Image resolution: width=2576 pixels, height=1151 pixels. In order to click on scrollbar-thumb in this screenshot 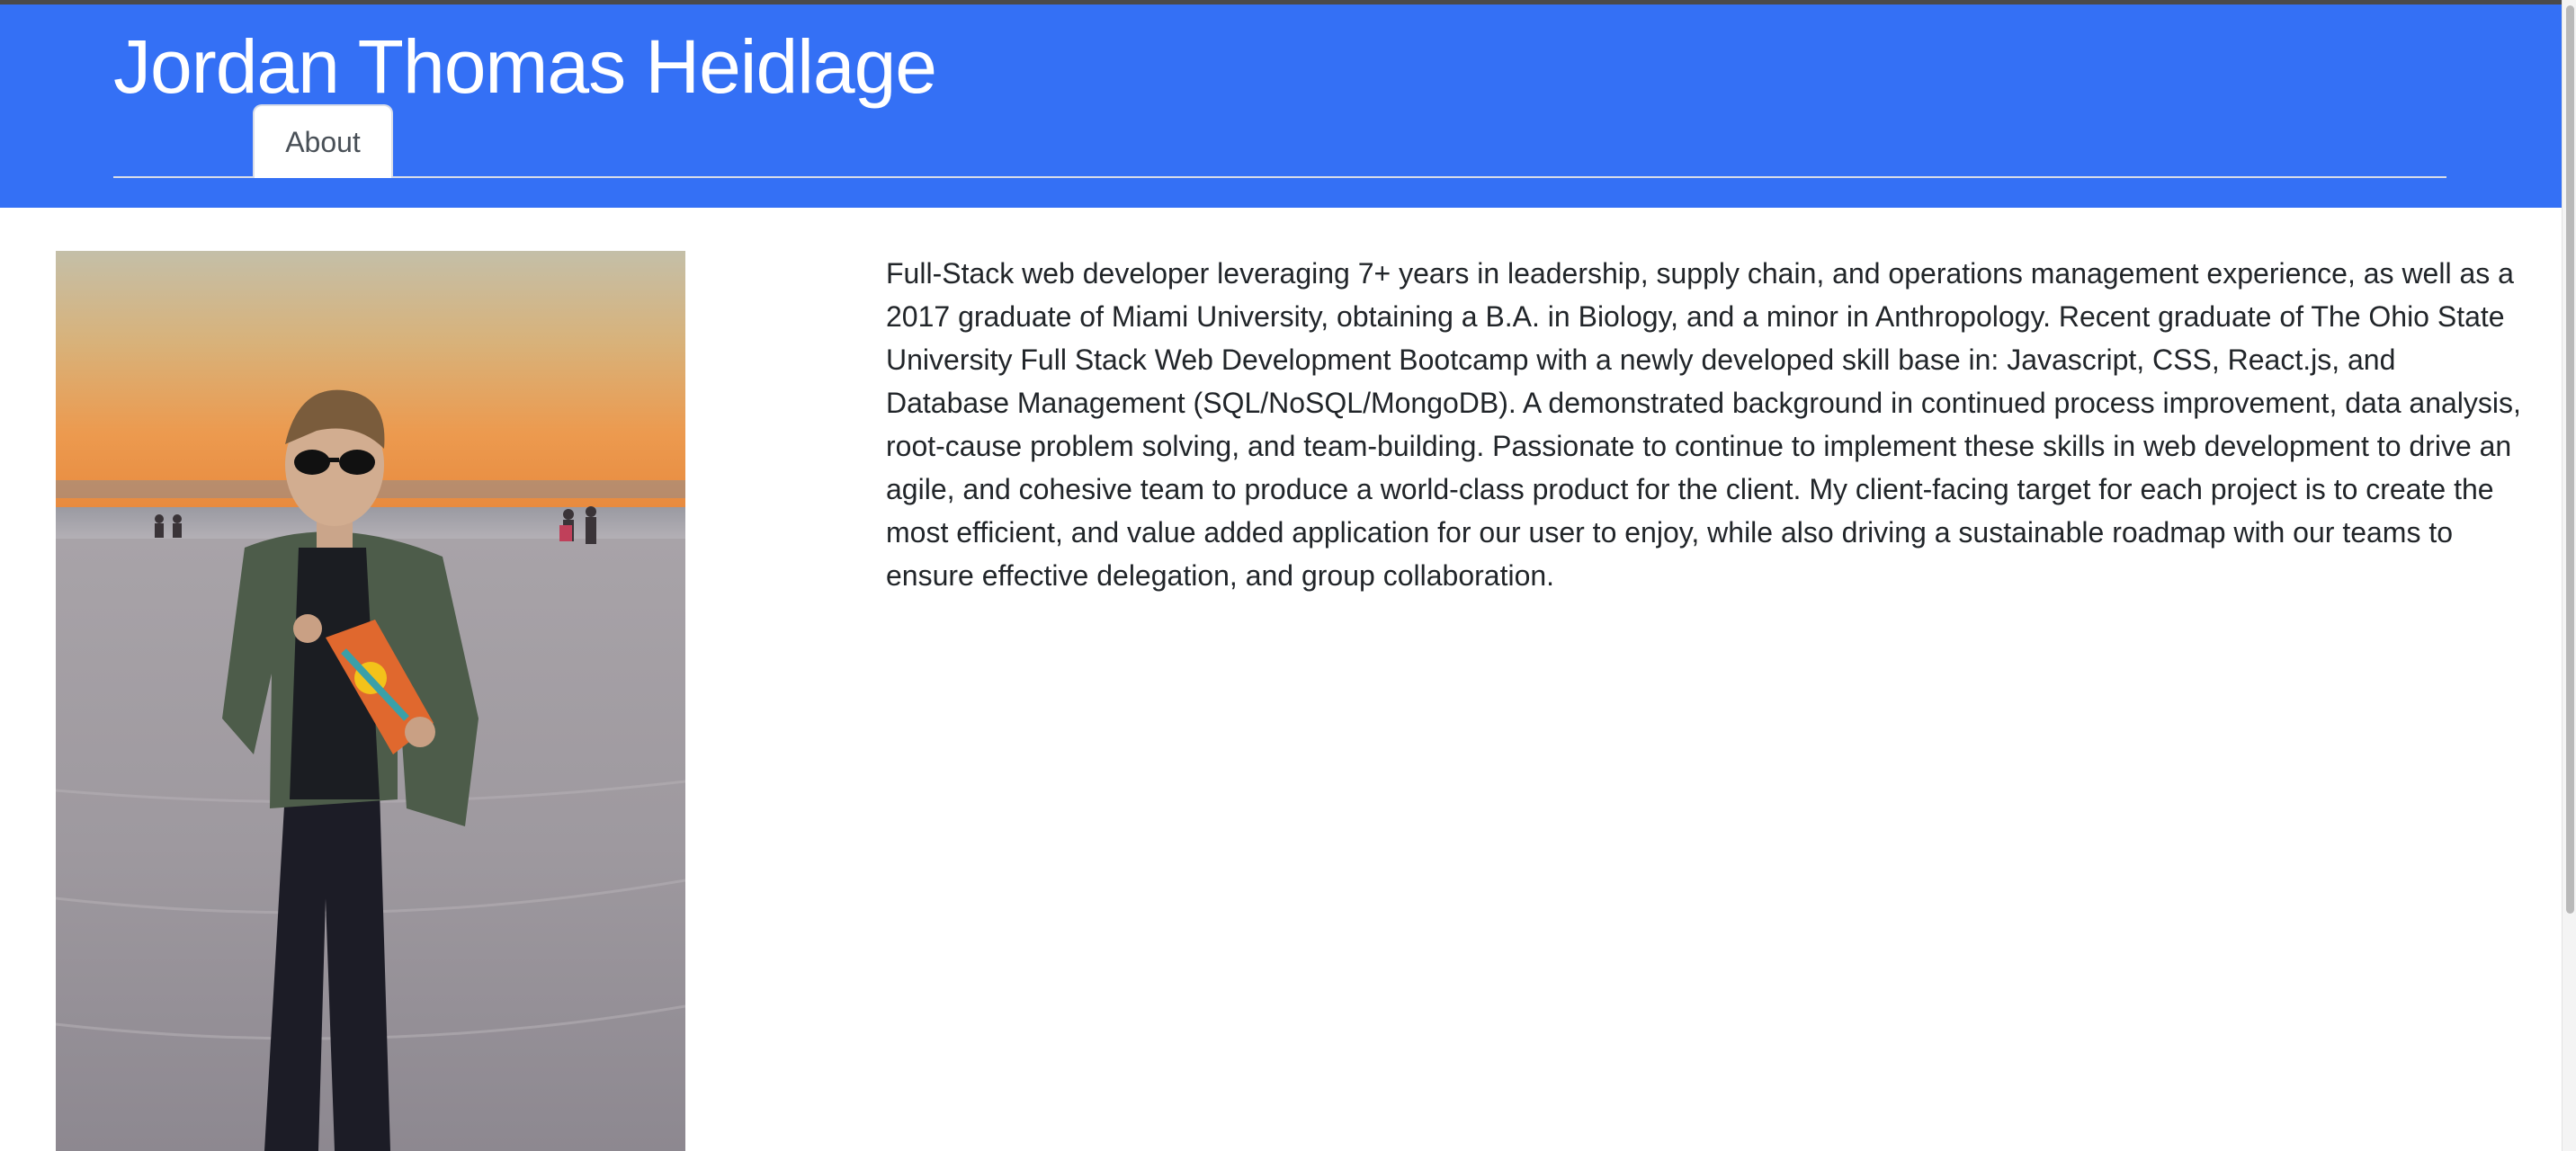, I will do `click(2570, 459)`.